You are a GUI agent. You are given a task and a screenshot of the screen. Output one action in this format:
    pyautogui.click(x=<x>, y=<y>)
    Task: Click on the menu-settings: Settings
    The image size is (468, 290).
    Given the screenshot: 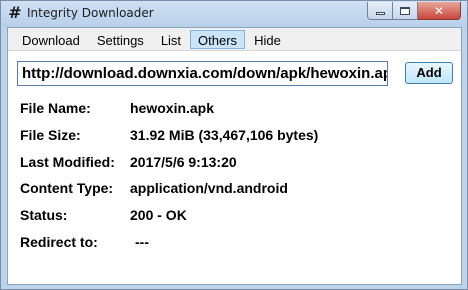 What is the action you would take?
    pyautogui.click(x=120, y=39)
    